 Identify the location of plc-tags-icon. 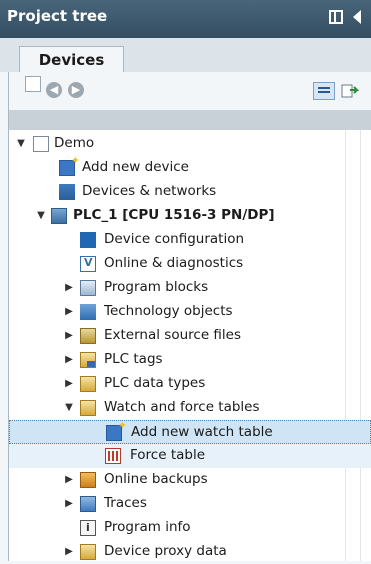
(88, 360).